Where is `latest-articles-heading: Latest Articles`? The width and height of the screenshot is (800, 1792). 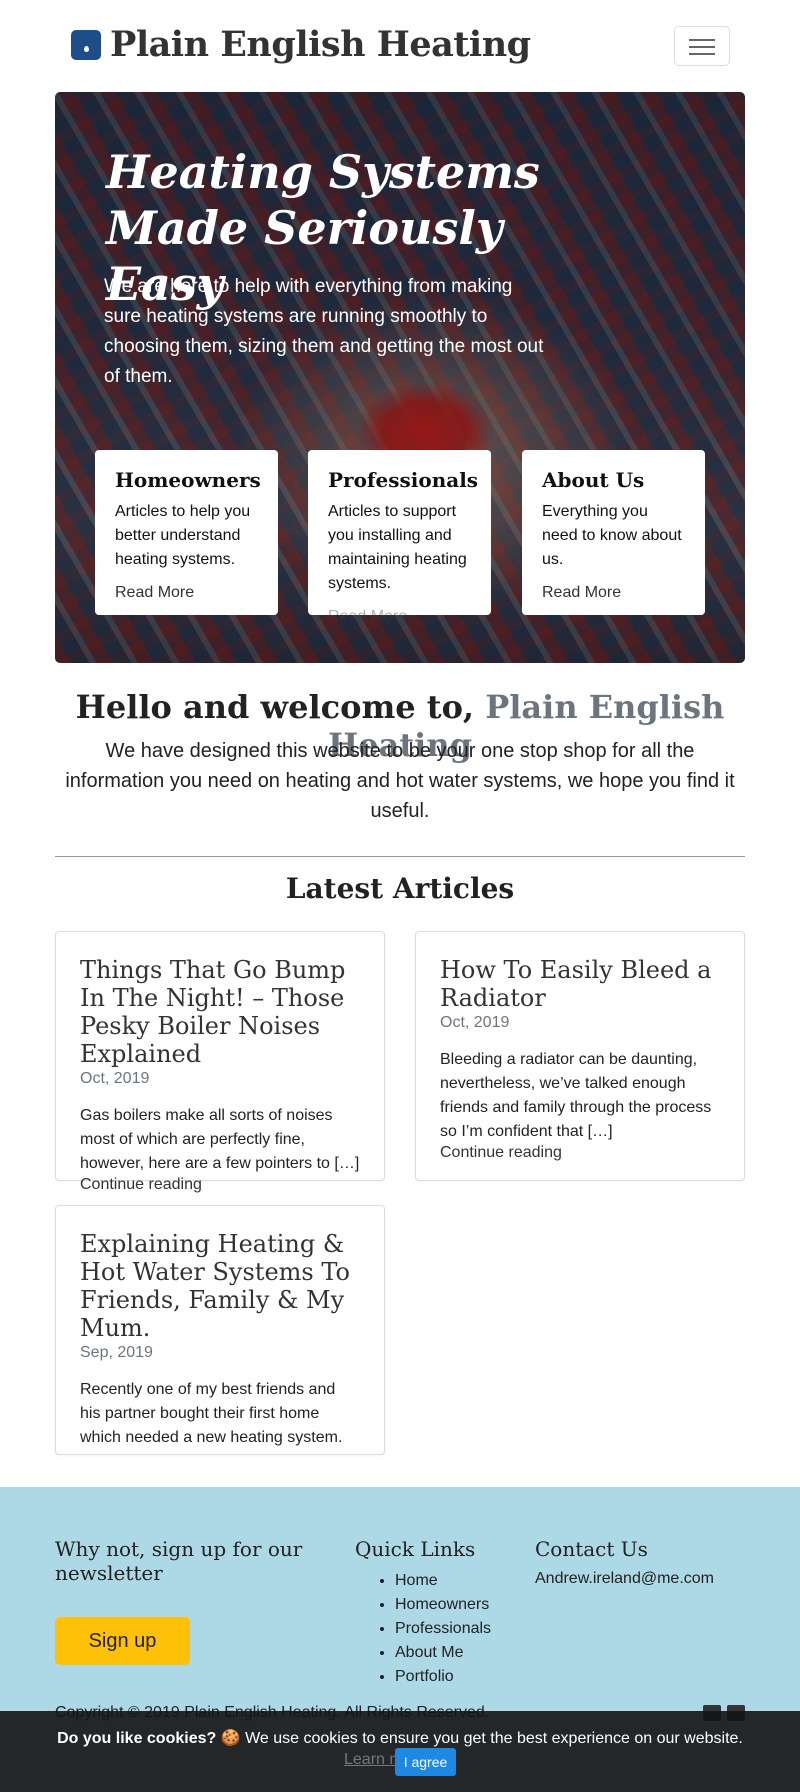 latest-articles-heading: Latest Articles is located at coordinates (400, 888).